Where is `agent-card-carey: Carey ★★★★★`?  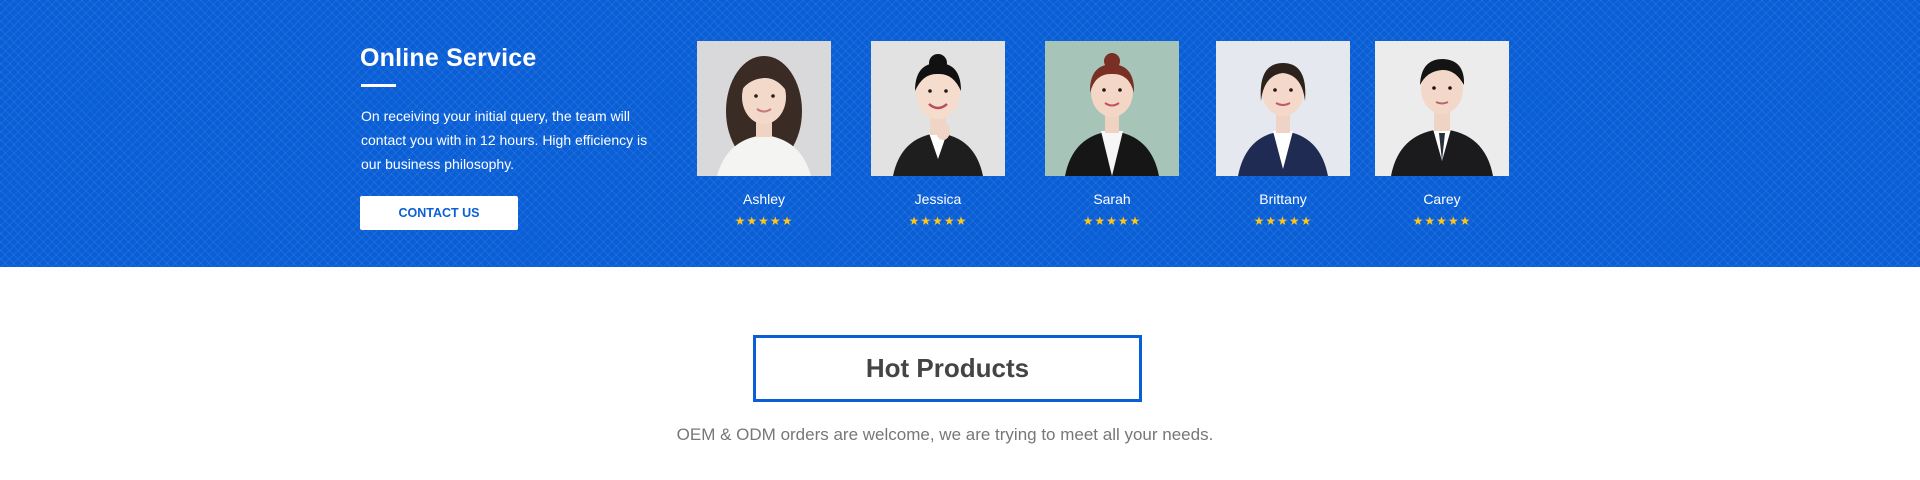
agent-card-carey: Carey ★★★★★ is located at coordinates (1442, 134).